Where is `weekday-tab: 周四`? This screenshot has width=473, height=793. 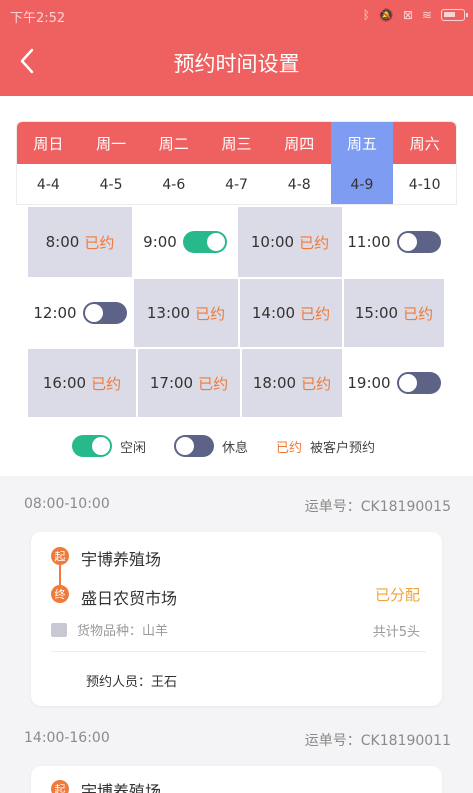
weekday-tab: 周四 is located at coordinates (299, 143).